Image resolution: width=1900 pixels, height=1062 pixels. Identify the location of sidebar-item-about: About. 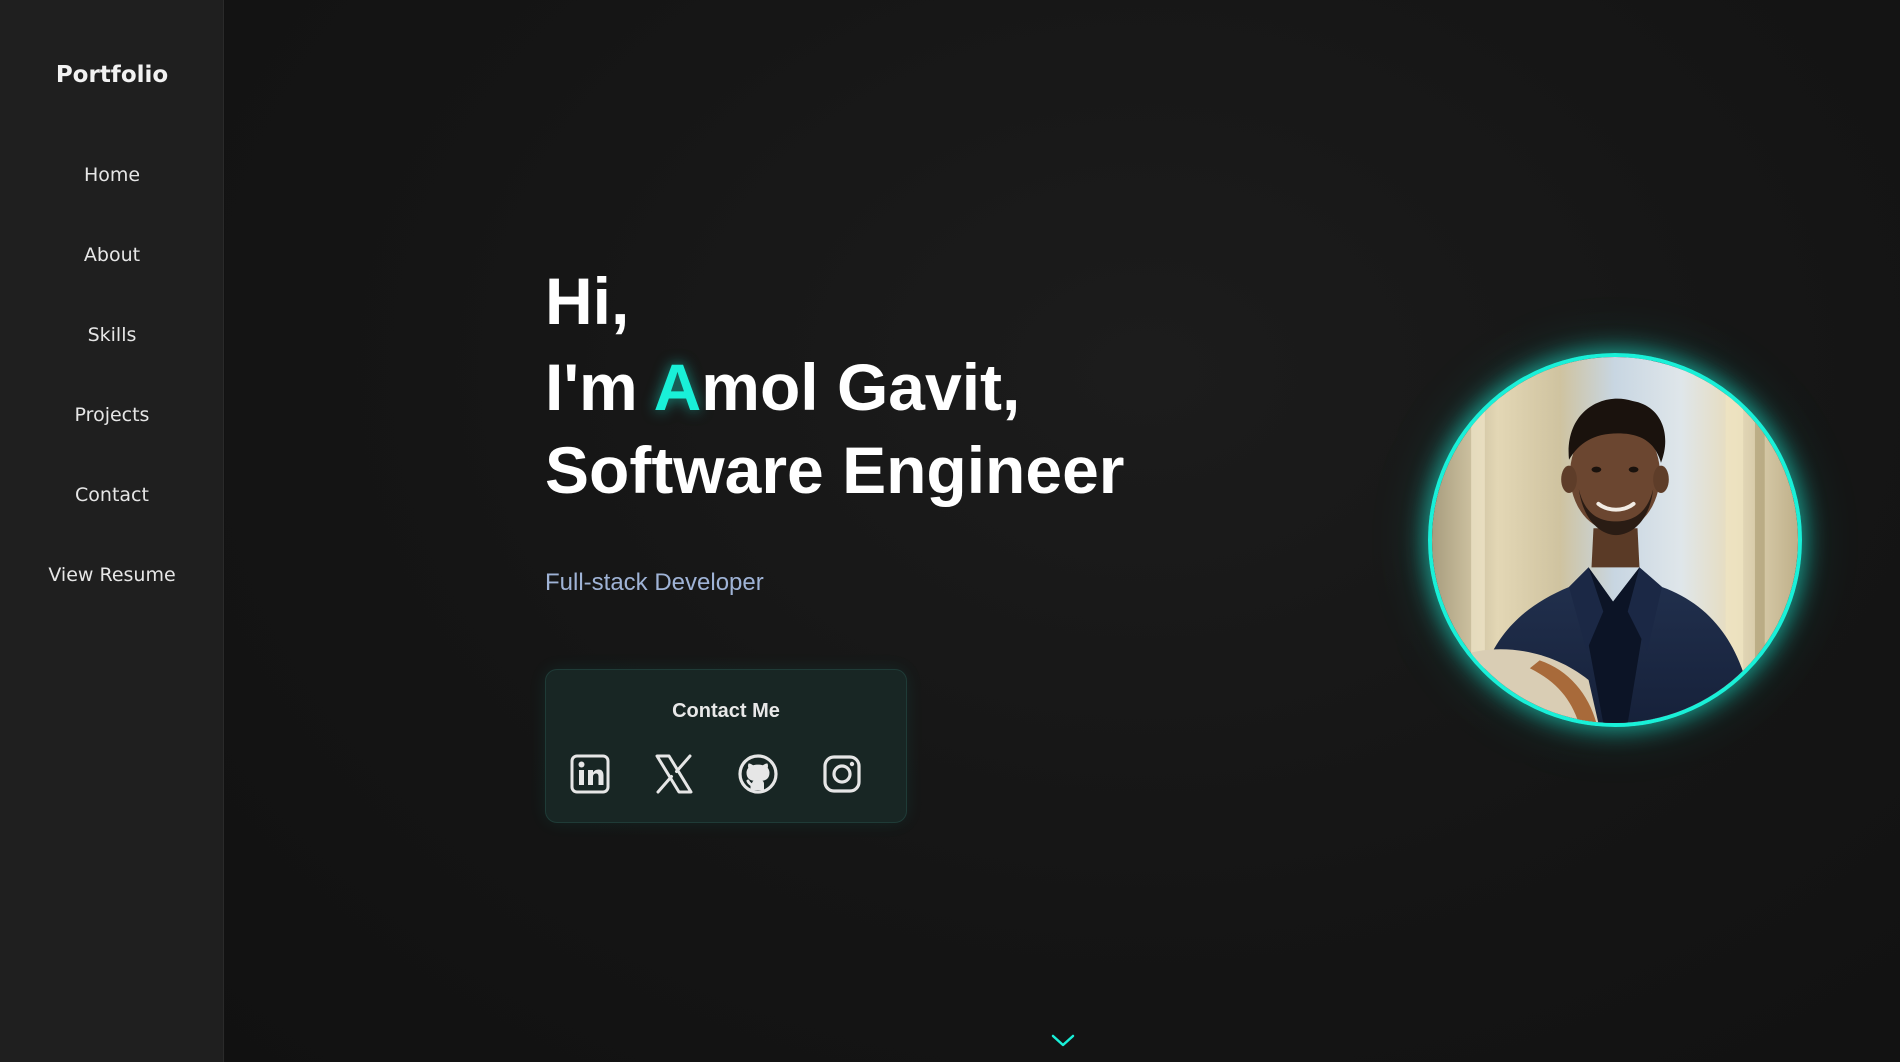
(112, 255).